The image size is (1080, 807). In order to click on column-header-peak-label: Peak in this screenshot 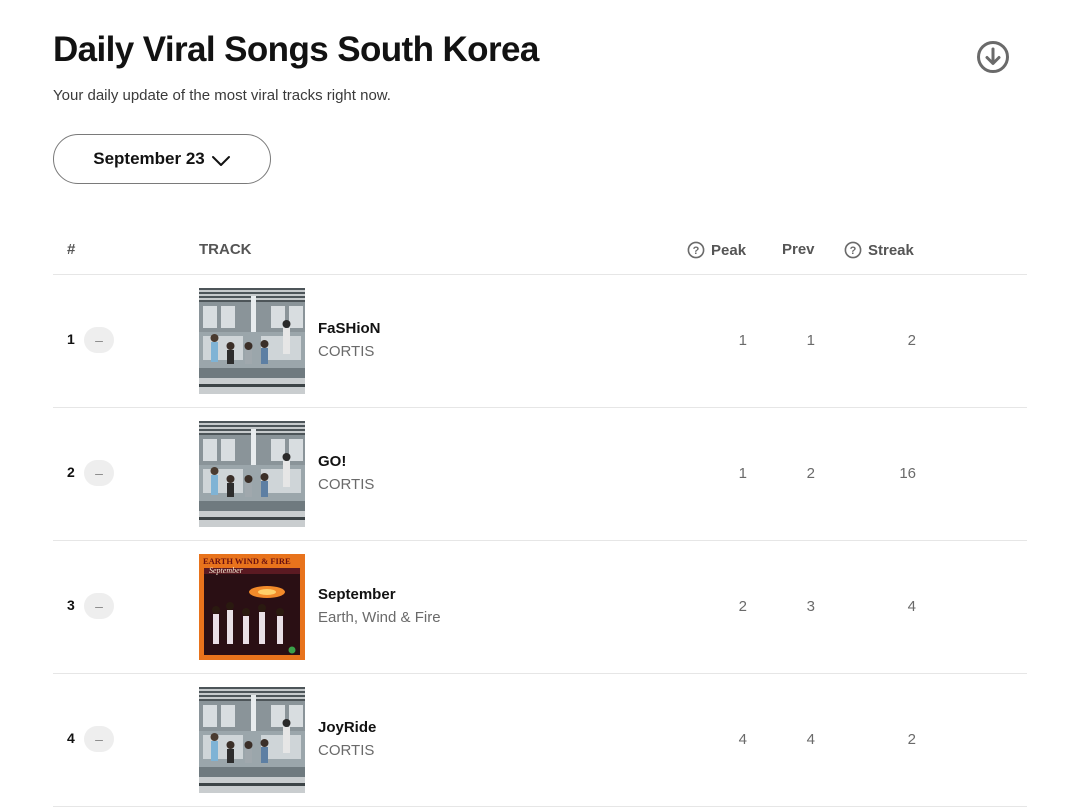, I will do `click(729, 250)`.